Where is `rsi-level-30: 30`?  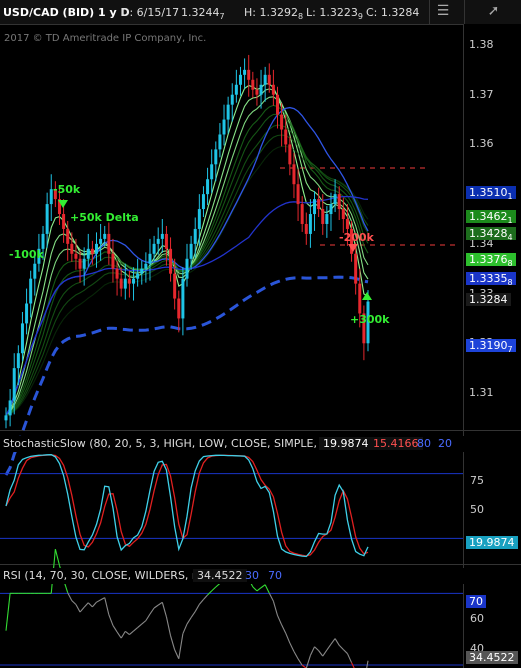 rsi-level-30: 30 is located at coordinates (252, 575).